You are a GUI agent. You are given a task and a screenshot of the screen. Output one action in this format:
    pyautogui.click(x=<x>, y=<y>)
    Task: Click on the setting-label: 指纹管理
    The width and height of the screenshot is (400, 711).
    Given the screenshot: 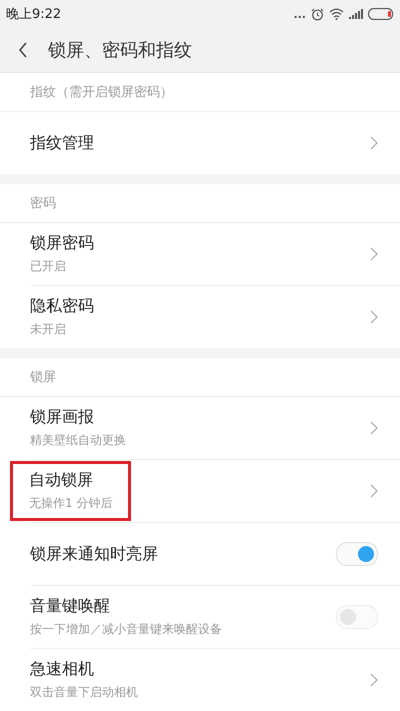 What is the action you would take?
    pyautogui.click(x=62, y=143)
    